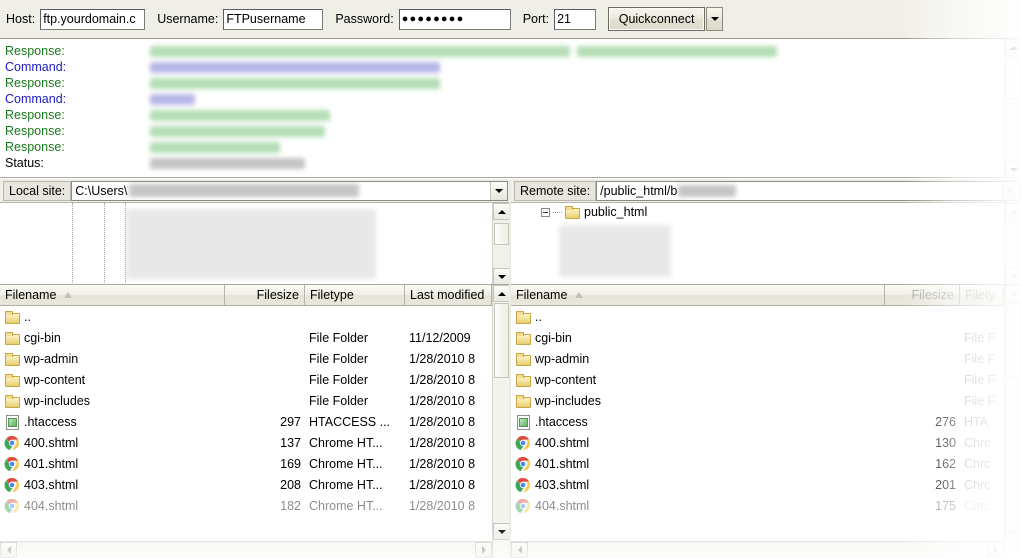  Describe the element at coordinates (254, 484) in the screenshot. I see `file-row: 403.shtml 208 Chrome HT... 1/28/2010 8` at that location.